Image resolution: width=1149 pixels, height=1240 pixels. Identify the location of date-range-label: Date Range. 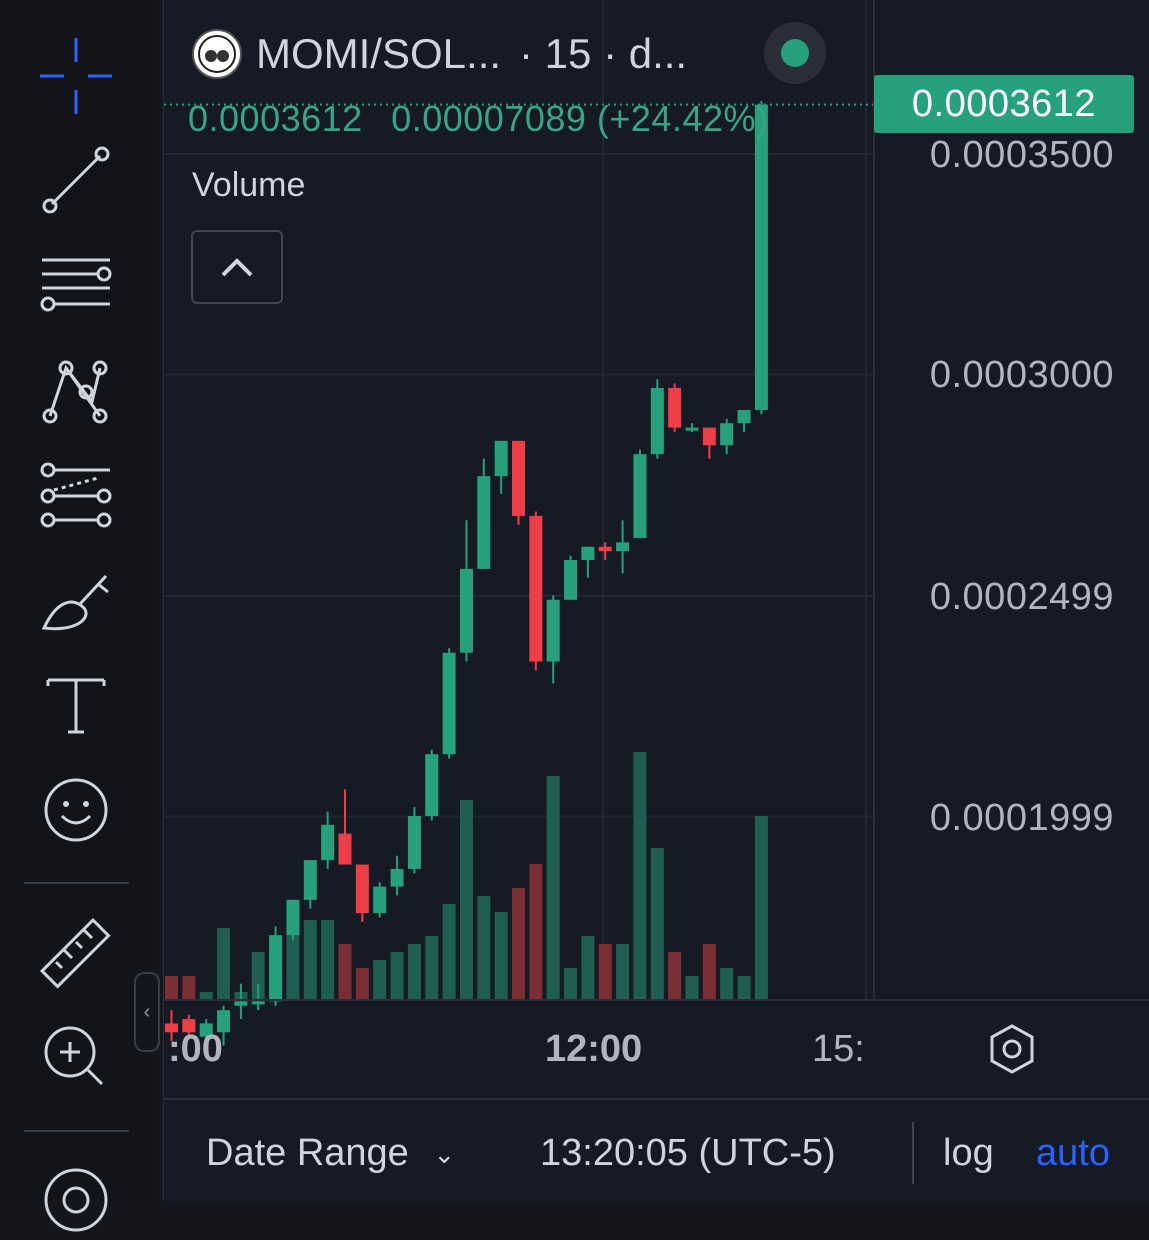
(307, 1153).